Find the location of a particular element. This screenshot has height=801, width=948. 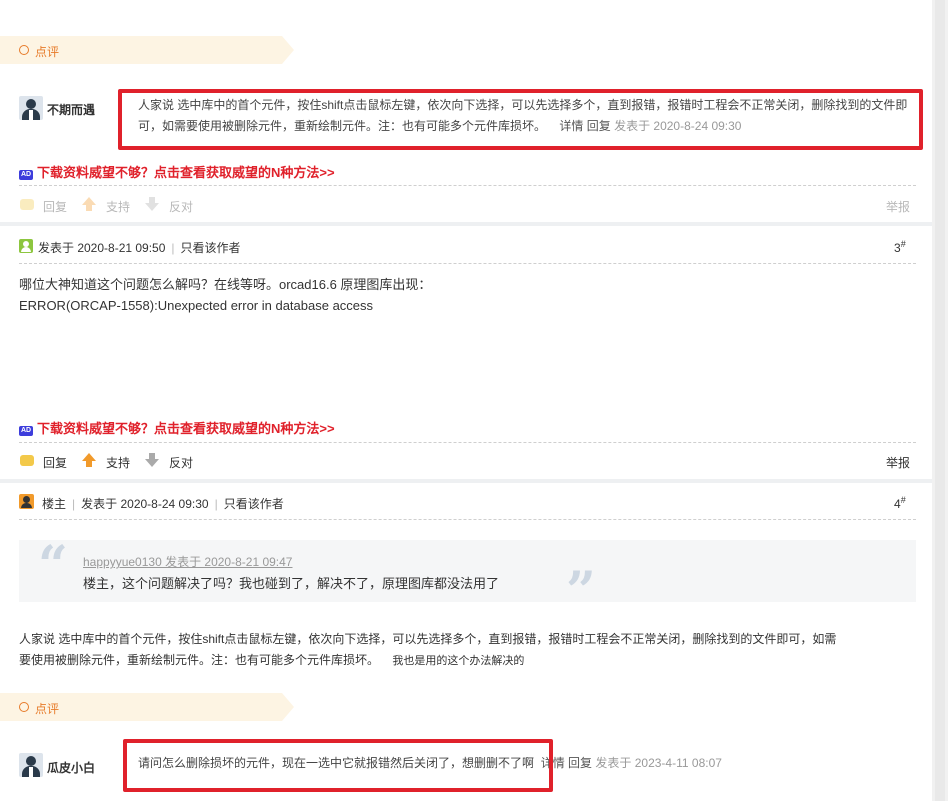

post-line-tail: 我也是用的这个办法解决的 is located at coordinates (458, 661).